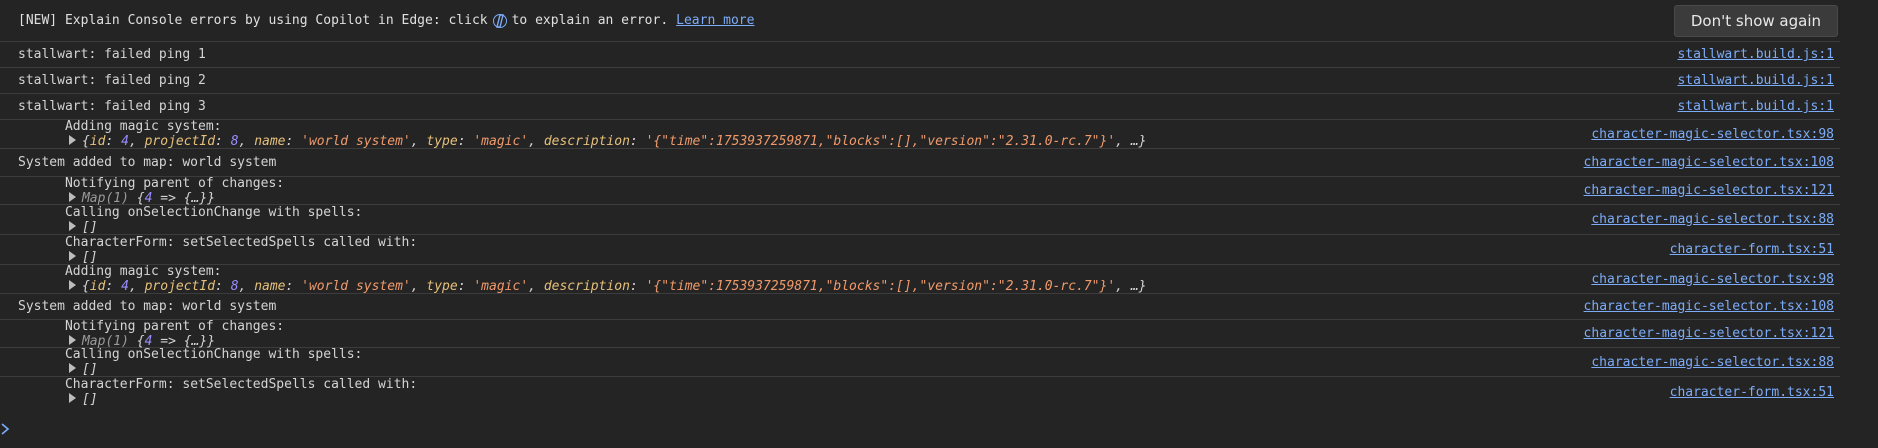 The width and height of the screenshot is (1878, 448). What do you see at coordinates (112, 54) in the screenshot?
I see `message-text: stallwart: failed ping 1` at bounding box center [112, 54].